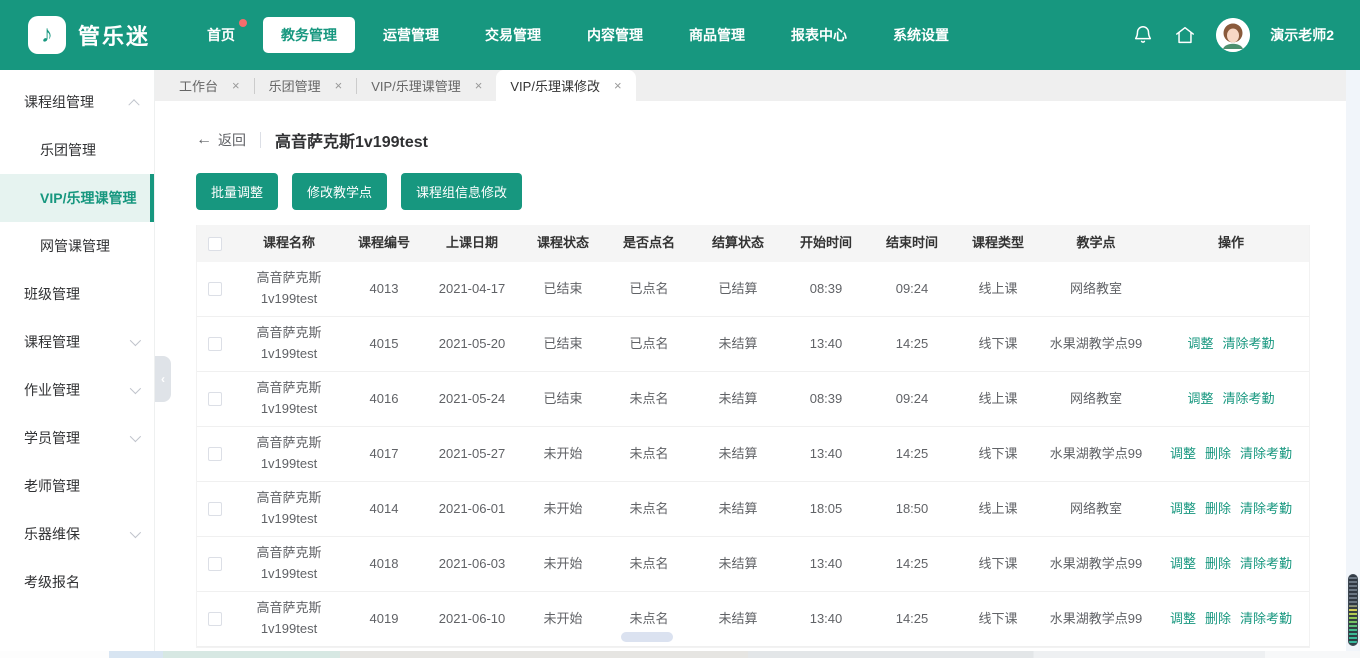  I want to click on edit-course-group-button: 课程组信息修改, so click(462, 191).